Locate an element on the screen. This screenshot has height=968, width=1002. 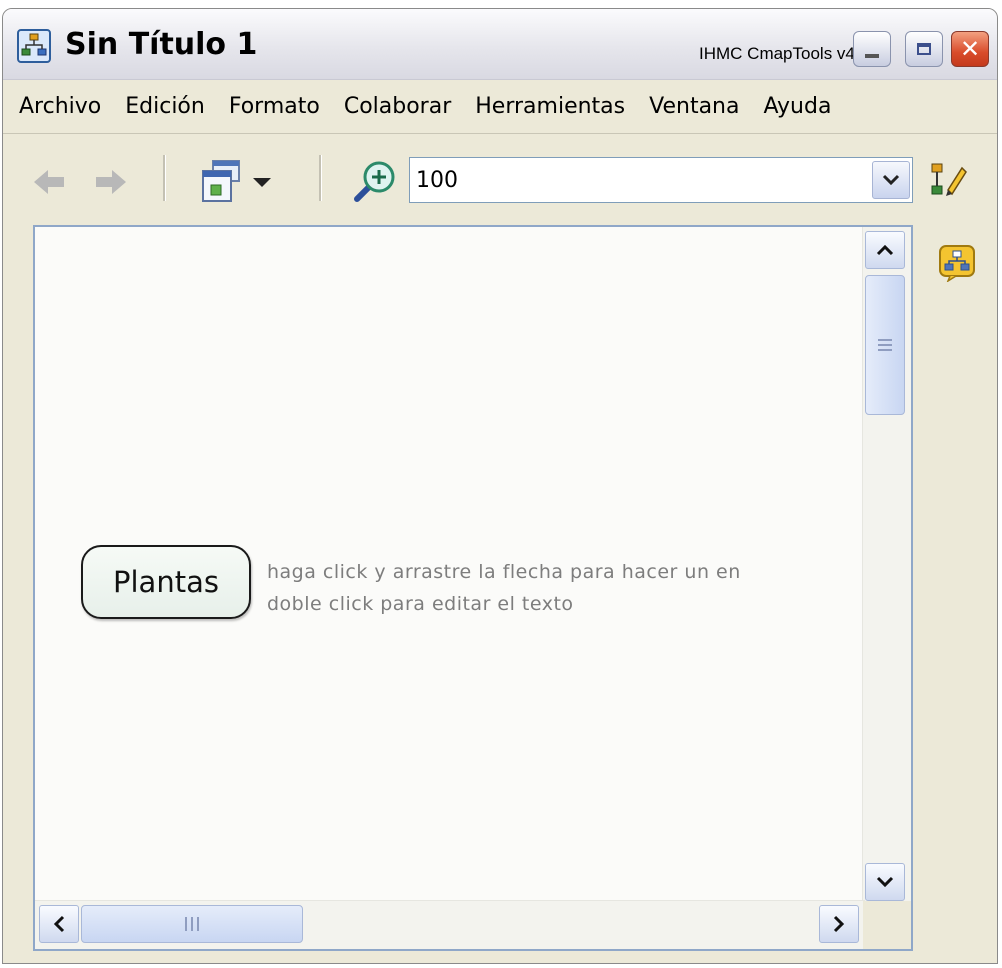
zoom-in-icon is located at coordinates (374, 181).